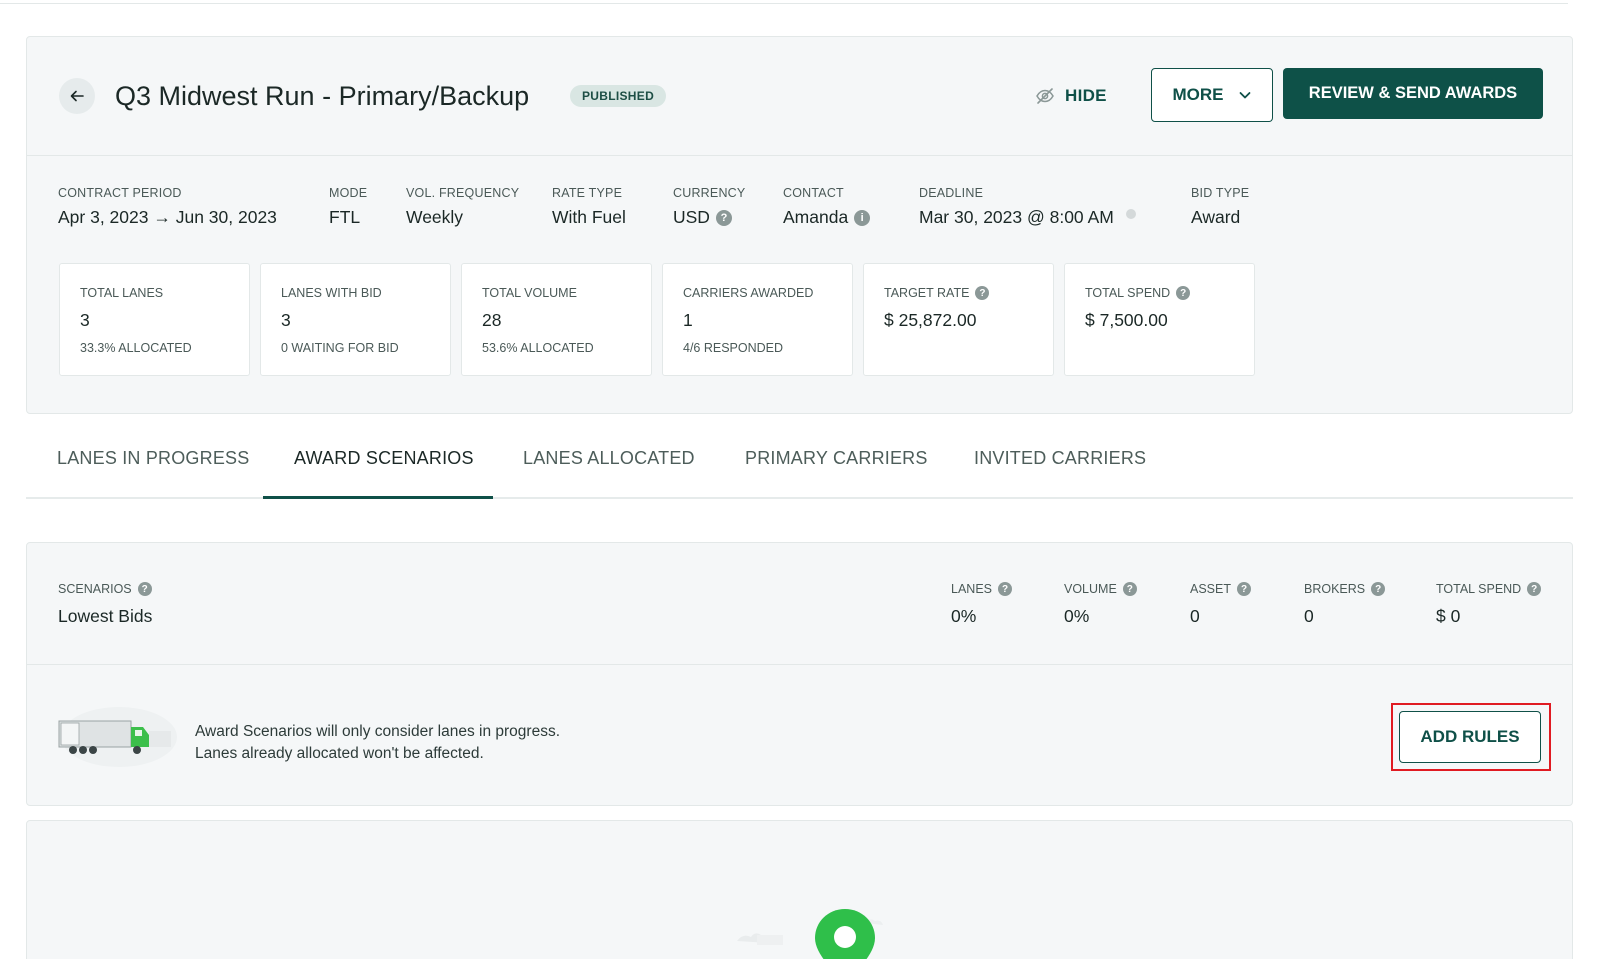 The height and width of the screenshot is (959, 1600). What do you see at coordinates (1489, 589) in the screenshot?
I see `sc-label: TOTAL SPEND ?` at bounding box center [1489, 589].